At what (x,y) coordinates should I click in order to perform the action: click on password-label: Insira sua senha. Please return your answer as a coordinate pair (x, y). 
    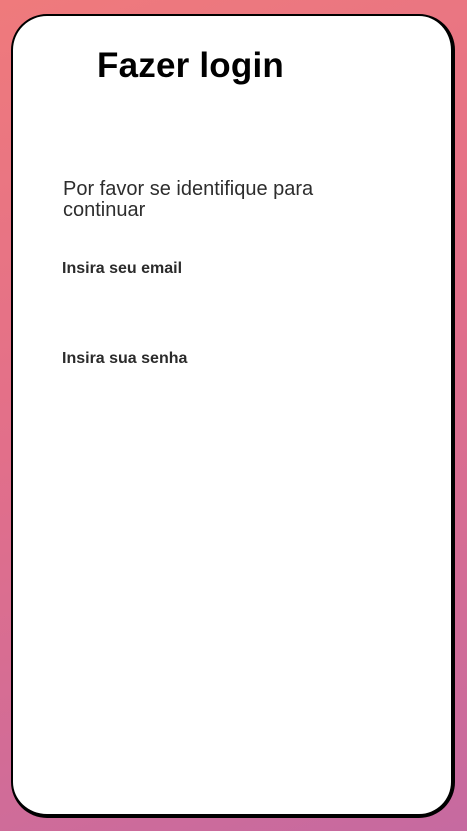
    Looking at the image, I should click on (125, 358).